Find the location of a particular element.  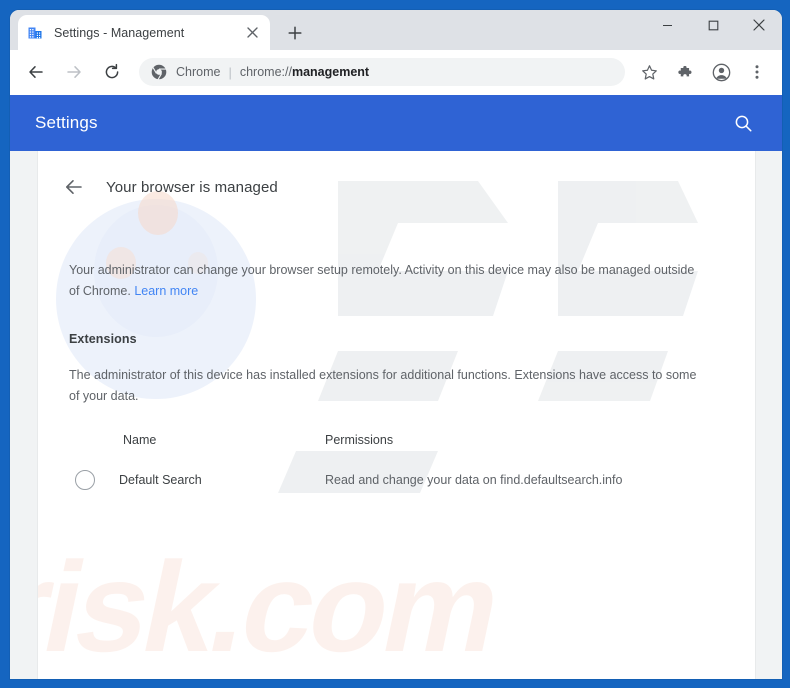

window-controls is located at coordinates (713, 30).